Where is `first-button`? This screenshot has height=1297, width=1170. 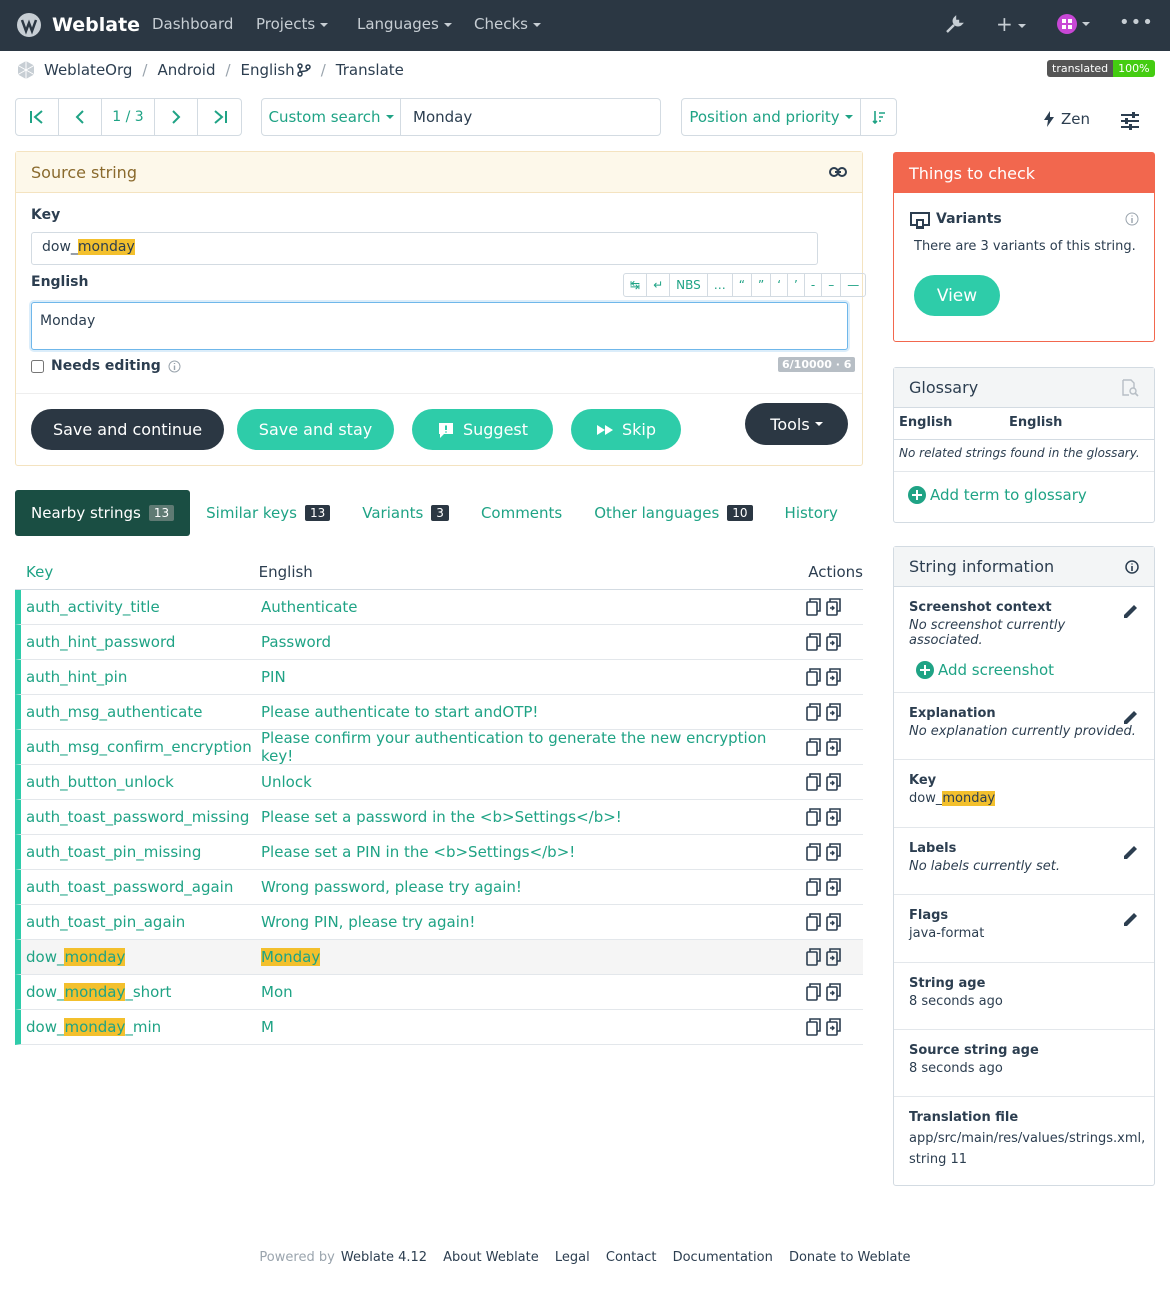 first-button is located at coordinates (37, 117).